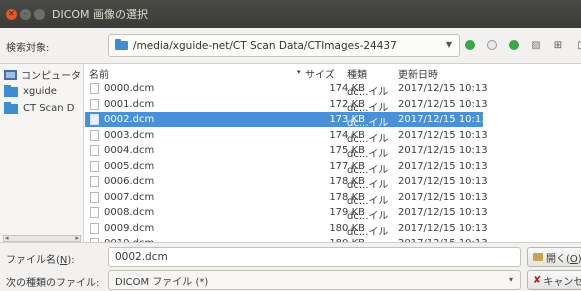 The image size is (581, 291). I want to click on window-title: DICOM 画像の選択, so click(100, 14).